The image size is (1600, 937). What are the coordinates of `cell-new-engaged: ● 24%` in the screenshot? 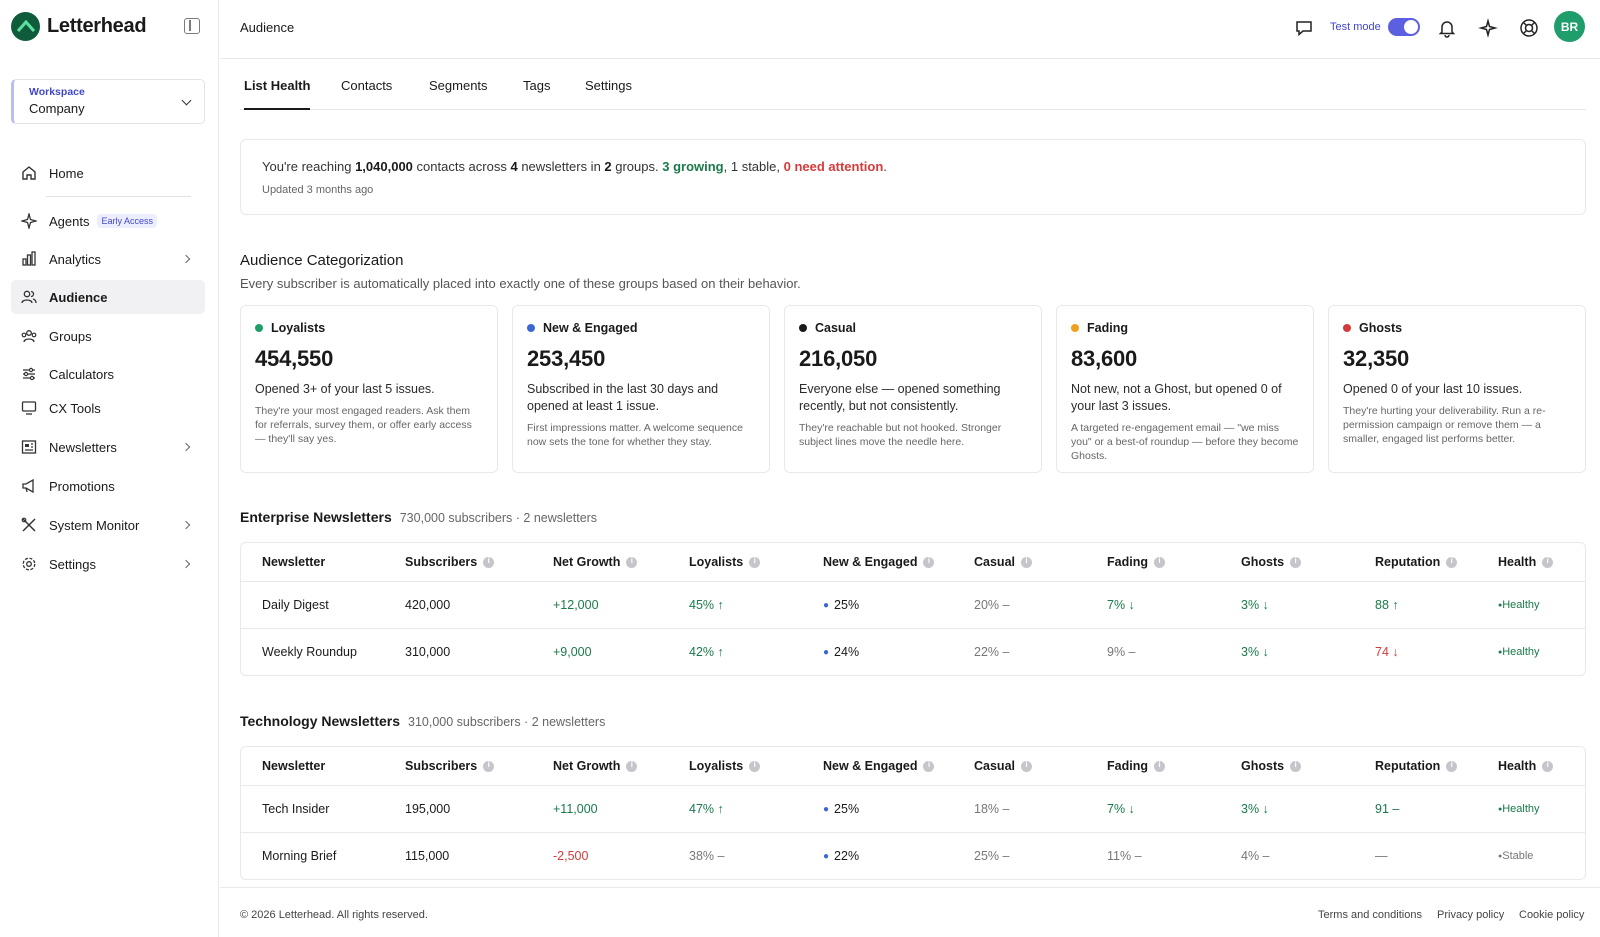 It's located at (841, 652).